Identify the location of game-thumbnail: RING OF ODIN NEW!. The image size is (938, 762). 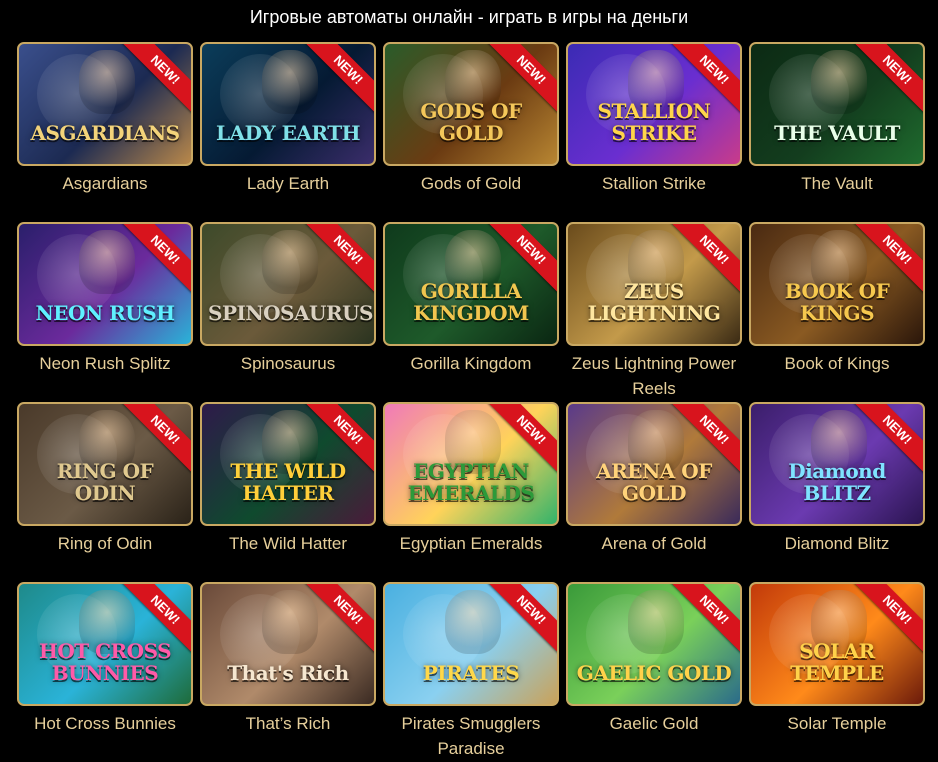
(105, 464).